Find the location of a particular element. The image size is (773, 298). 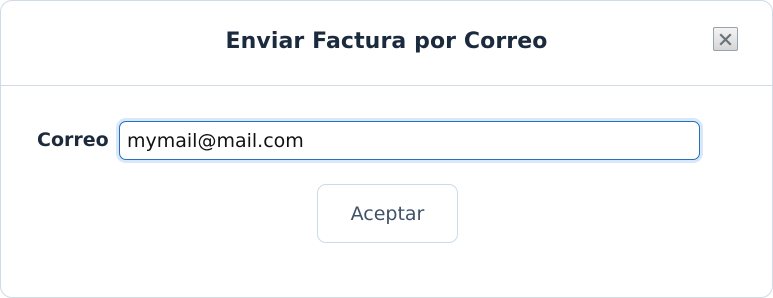

accept-button: Aceptar is located at coordinates (387, 213).